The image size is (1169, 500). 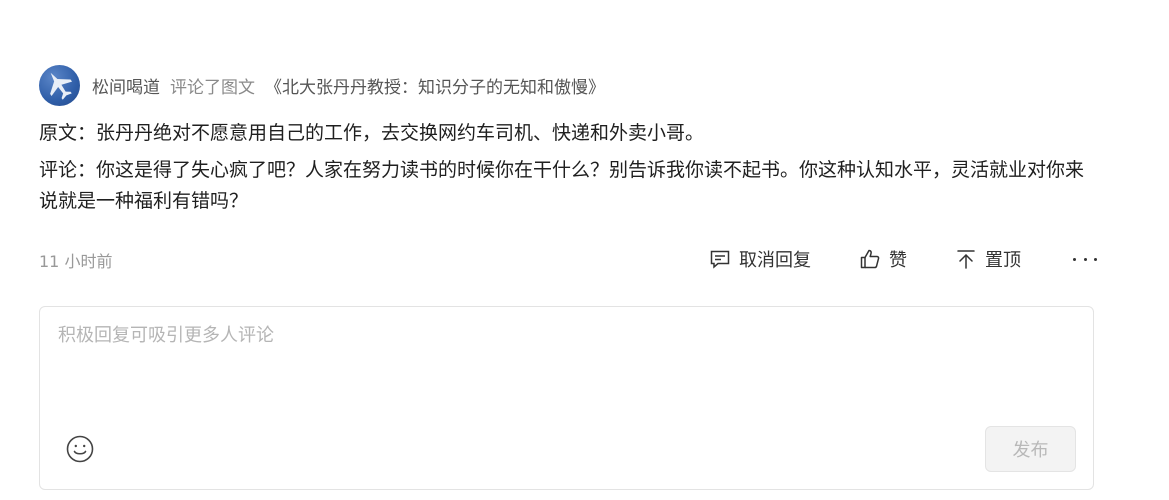 What do you see at coordinates (720, 259) in the screenshot?
I see `comment-icon` at bounding box center [720, 259].